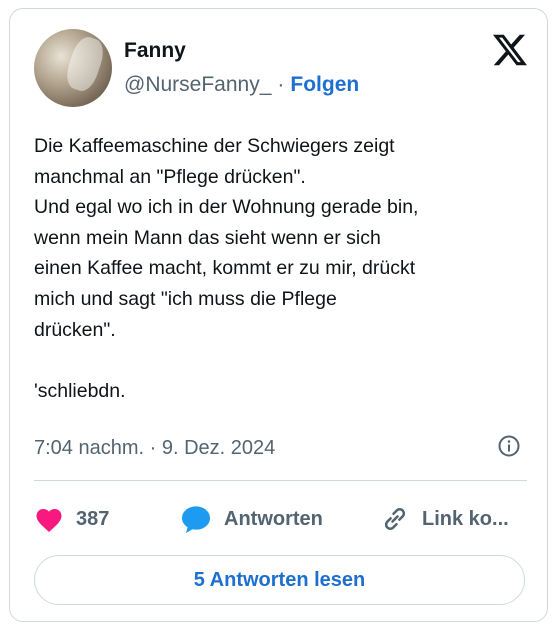 The width and height of the screenshot is (560, 633). What do you see at coordinates (273, 518) in the screenshot?
I see `reply-label: Antworten` at bounding box center [273, 518].